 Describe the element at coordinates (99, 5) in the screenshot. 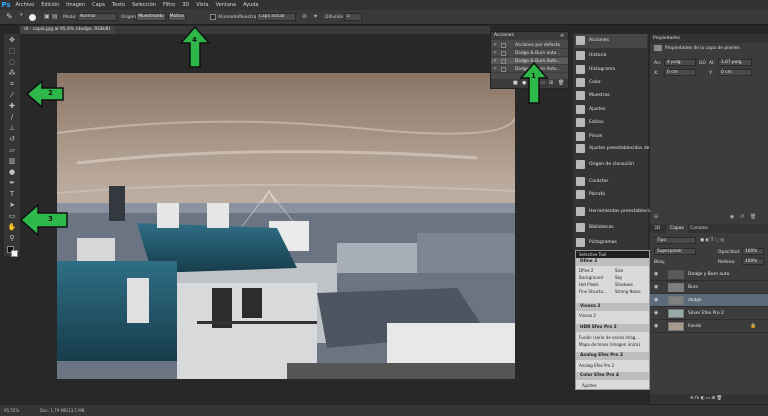

I see `menu-capa: Capa` at that location.